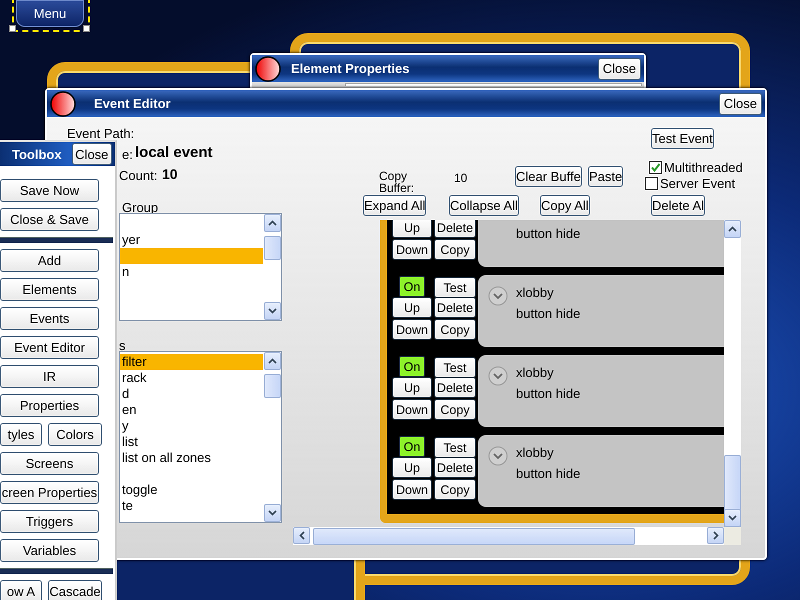 Image resolution: width=800 pixels, height=600 pixels. I want to click on toolbox-button: Properties, so click(49, 405).